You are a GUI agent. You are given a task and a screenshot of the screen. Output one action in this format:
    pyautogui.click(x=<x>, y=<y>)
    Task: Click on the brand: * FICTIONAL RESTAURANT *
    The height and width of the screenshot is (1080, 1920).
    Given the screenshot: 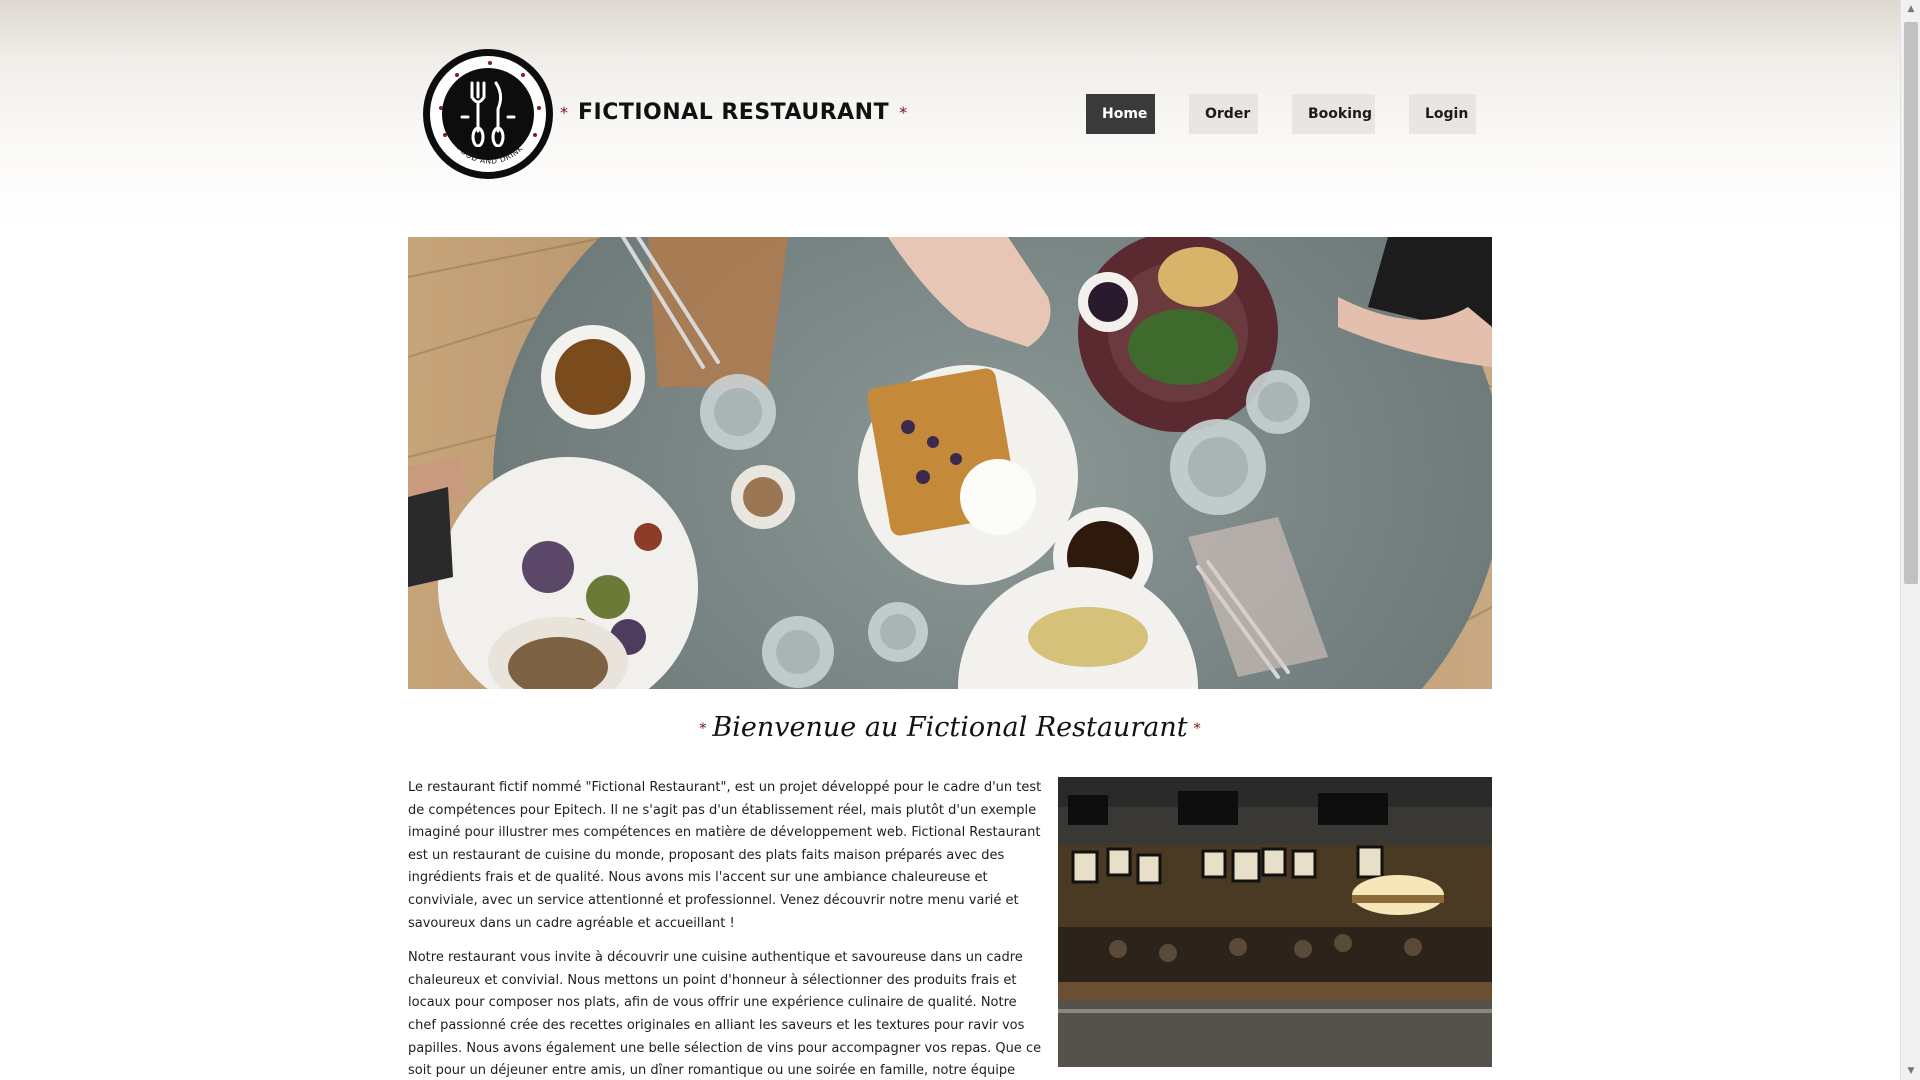 What is the action you would take?
    pyautogui.click(x=733, y=112)
    